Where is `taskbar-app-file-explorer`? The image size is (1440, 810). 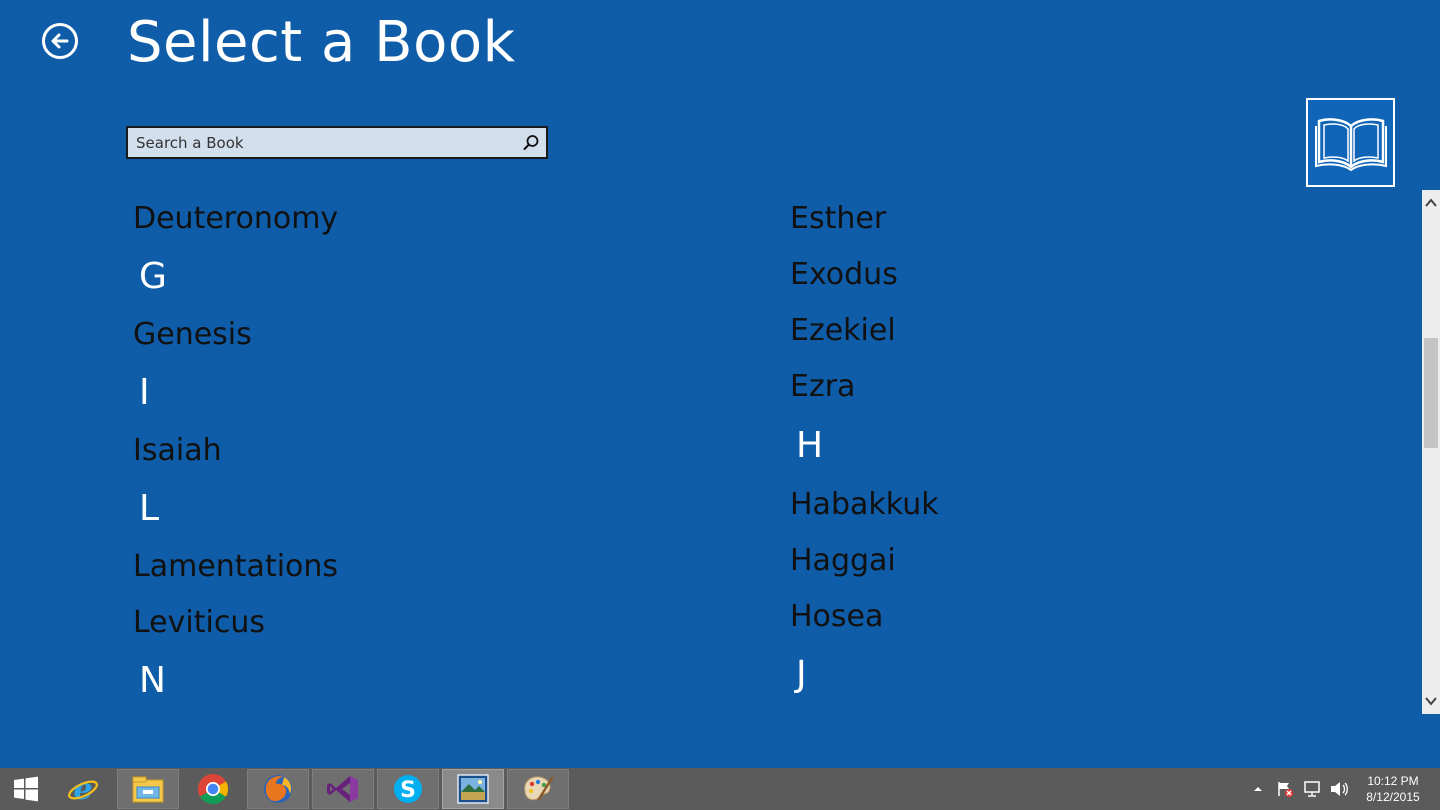
taskbar-app-file-explorer is located at coordinates (148, 789).